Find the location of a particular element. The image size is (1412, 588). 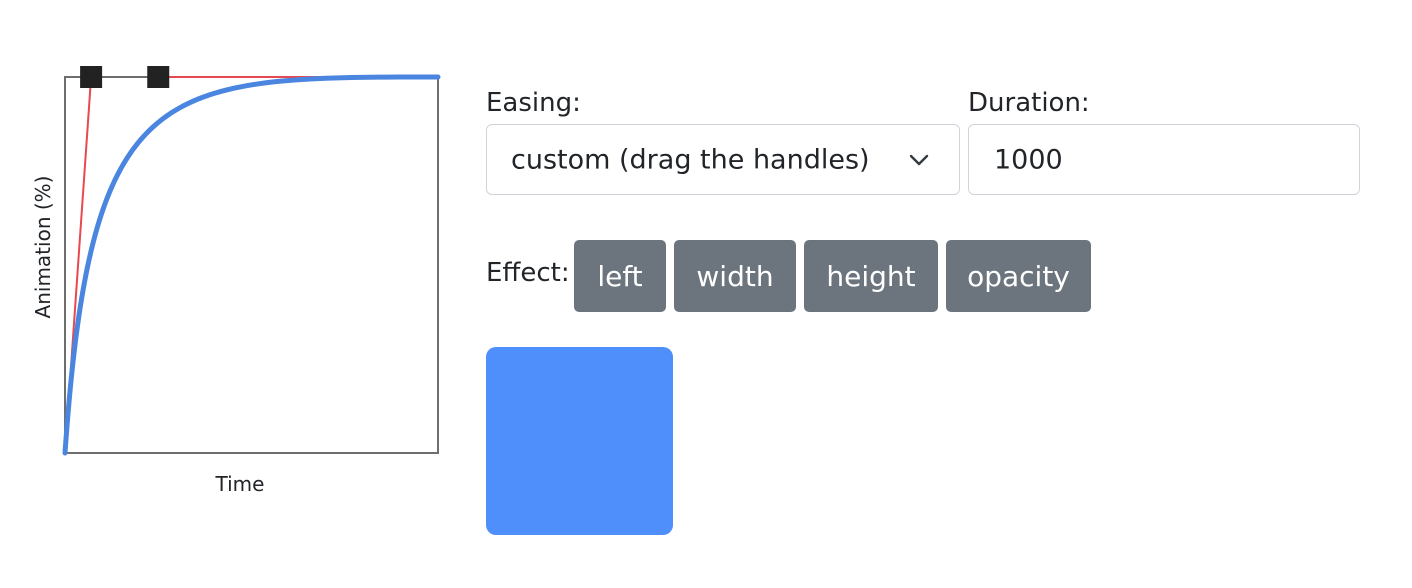

animation-demo-box is located at coordinates (579, 441).